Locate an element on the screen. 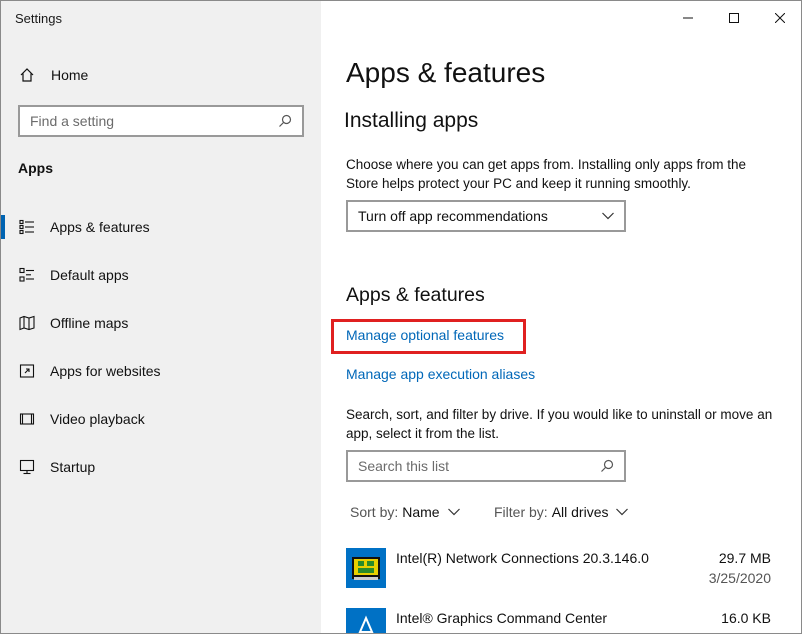  maximize-icon is located at coordinates (734, 18).